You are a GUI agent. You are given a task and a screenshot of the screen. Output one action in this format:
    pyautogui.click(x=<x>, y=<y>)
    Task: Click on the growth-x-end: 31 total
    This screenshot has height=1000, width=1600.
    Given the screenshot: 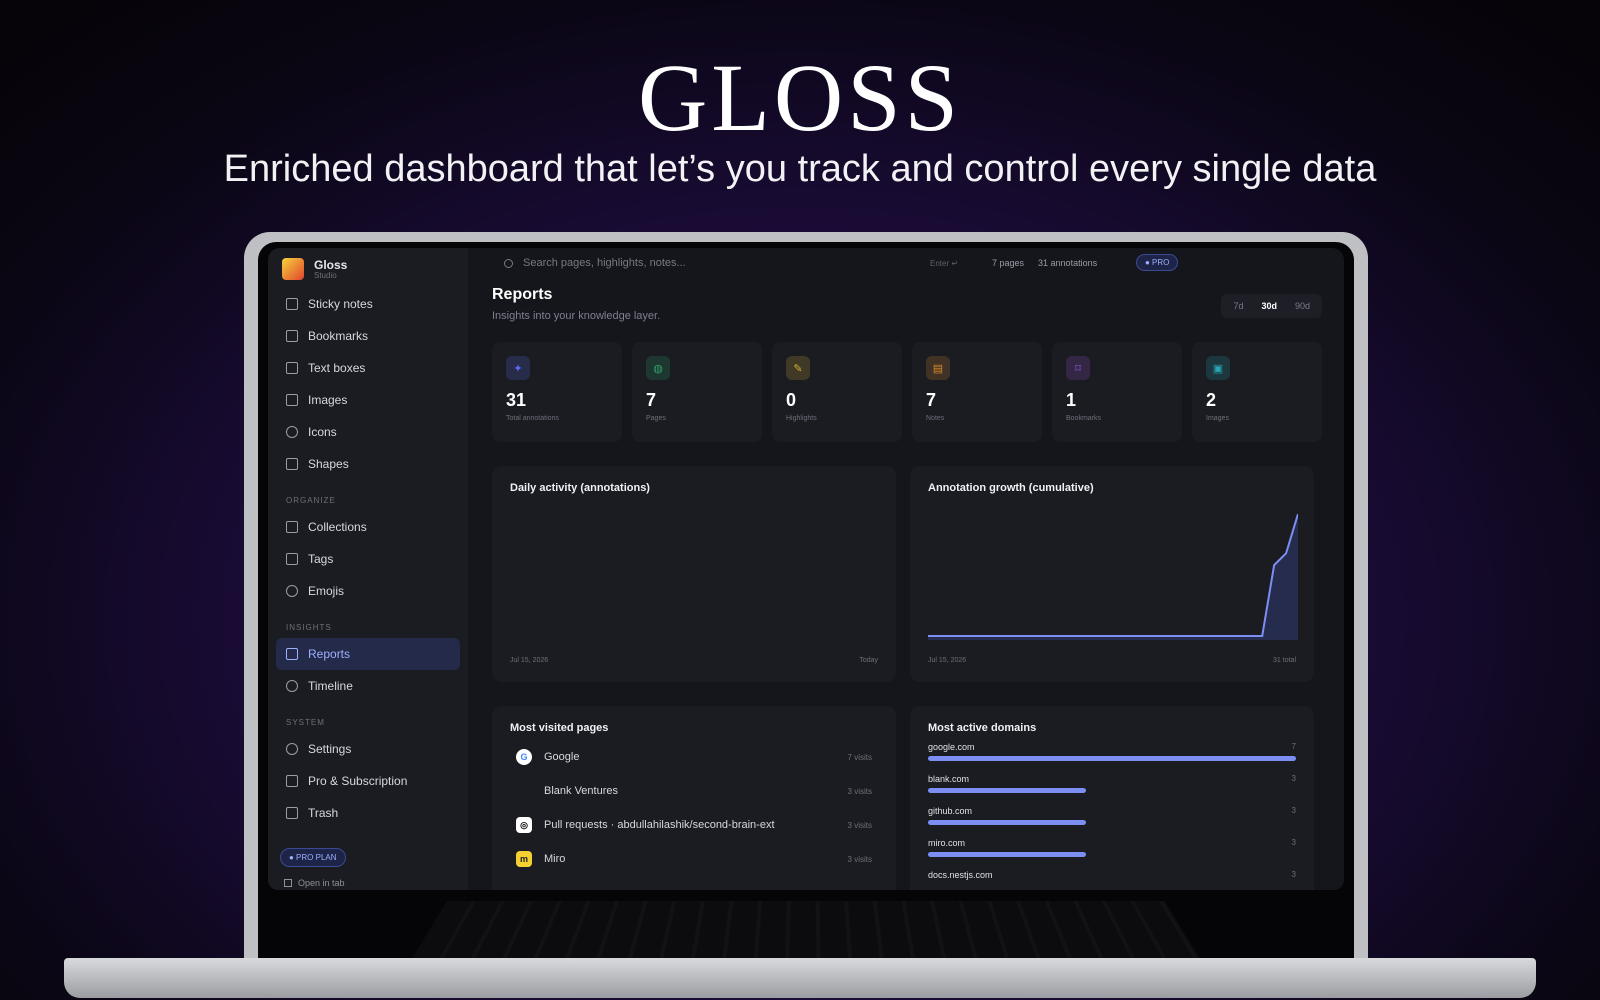 What is the action you would take?
    pyautogui.click(x=1284, y=660)
    